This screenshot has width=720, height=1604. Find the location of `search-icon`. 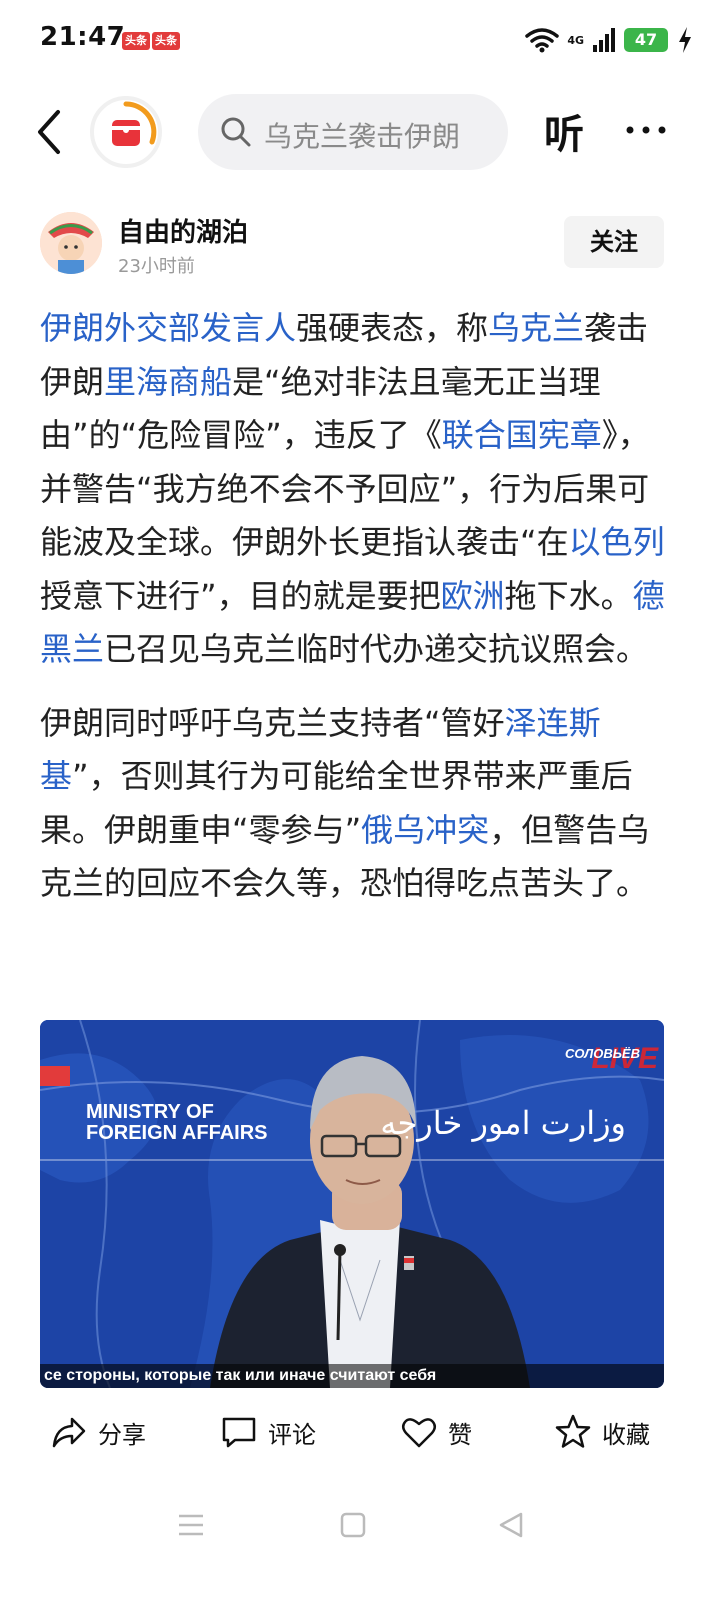

search-icon is located at coordinates (236, 132).